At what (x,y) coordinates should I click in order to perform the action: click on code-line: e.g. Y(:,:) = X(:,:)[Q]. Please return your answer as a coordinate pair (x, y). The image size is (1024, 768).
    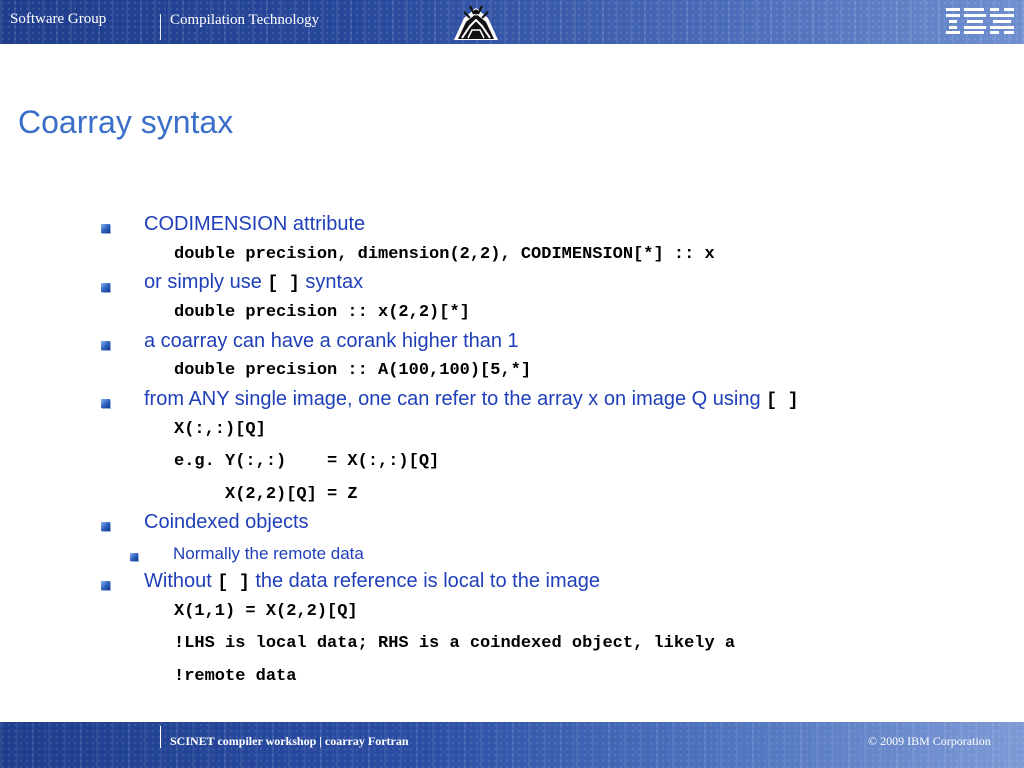
    Looking at the image, I should click on (307, 461).